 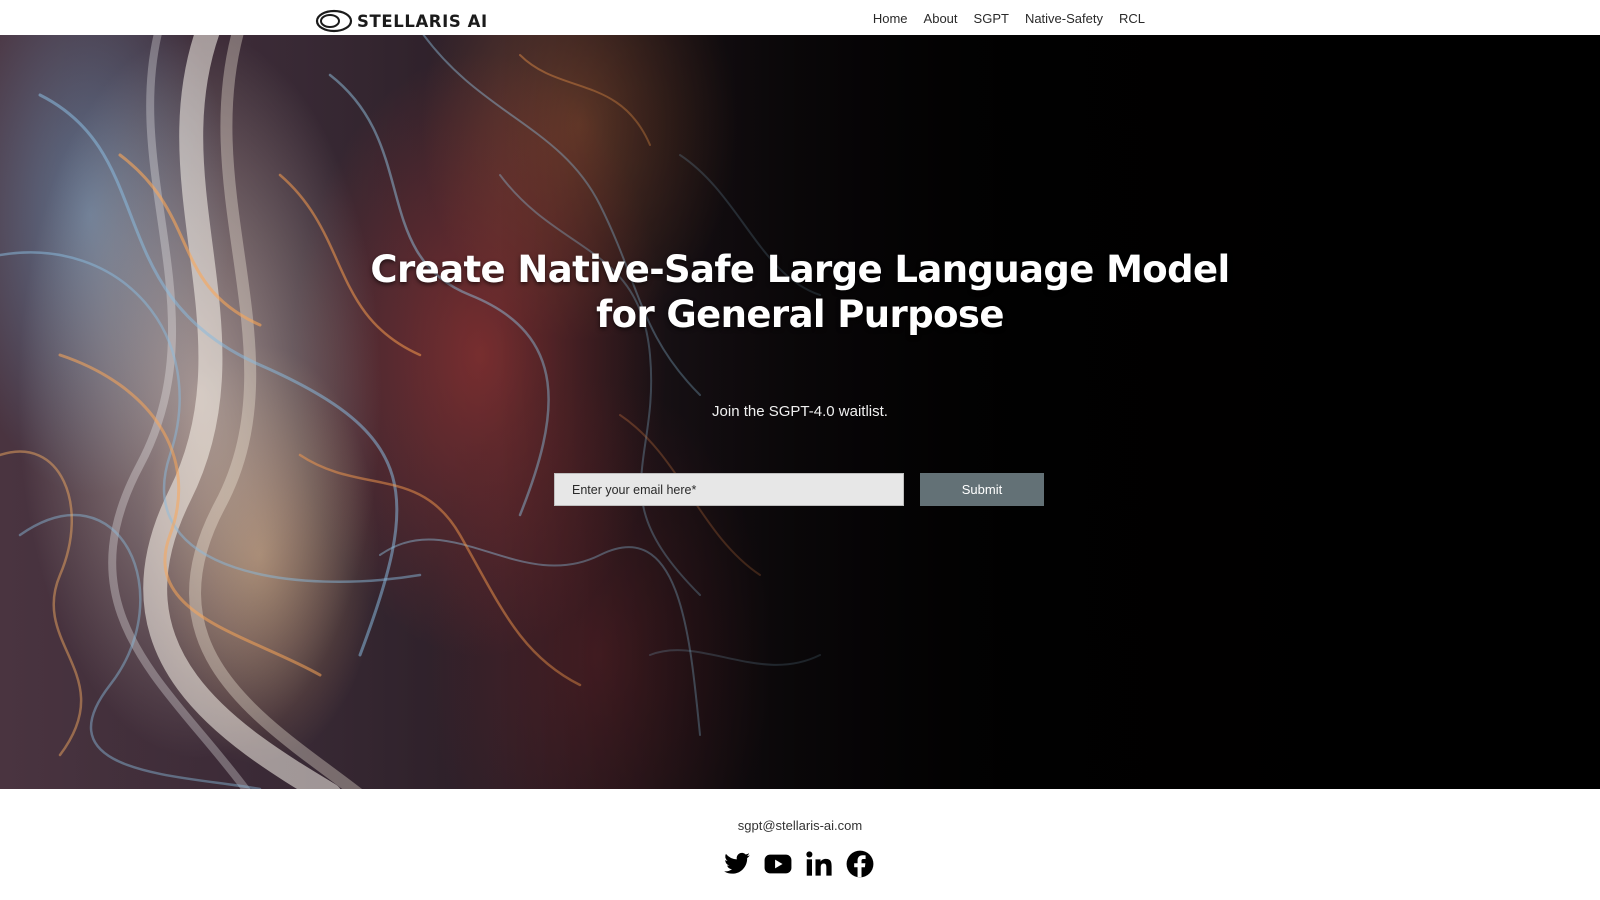 What do you see at coordinates (819, 864) in the screenshot?
I see `linkedin-icon` at bounding box center [819, 864].